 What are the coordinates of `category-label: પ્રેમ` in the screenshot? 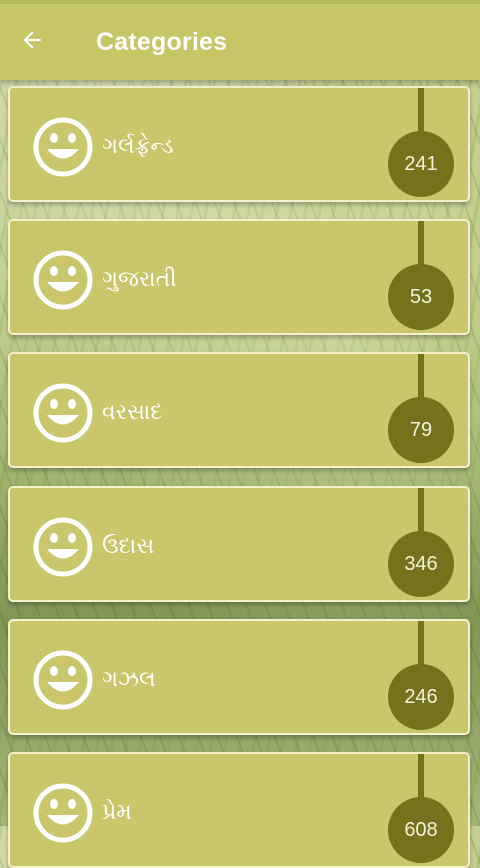 It's located at (117, 812).